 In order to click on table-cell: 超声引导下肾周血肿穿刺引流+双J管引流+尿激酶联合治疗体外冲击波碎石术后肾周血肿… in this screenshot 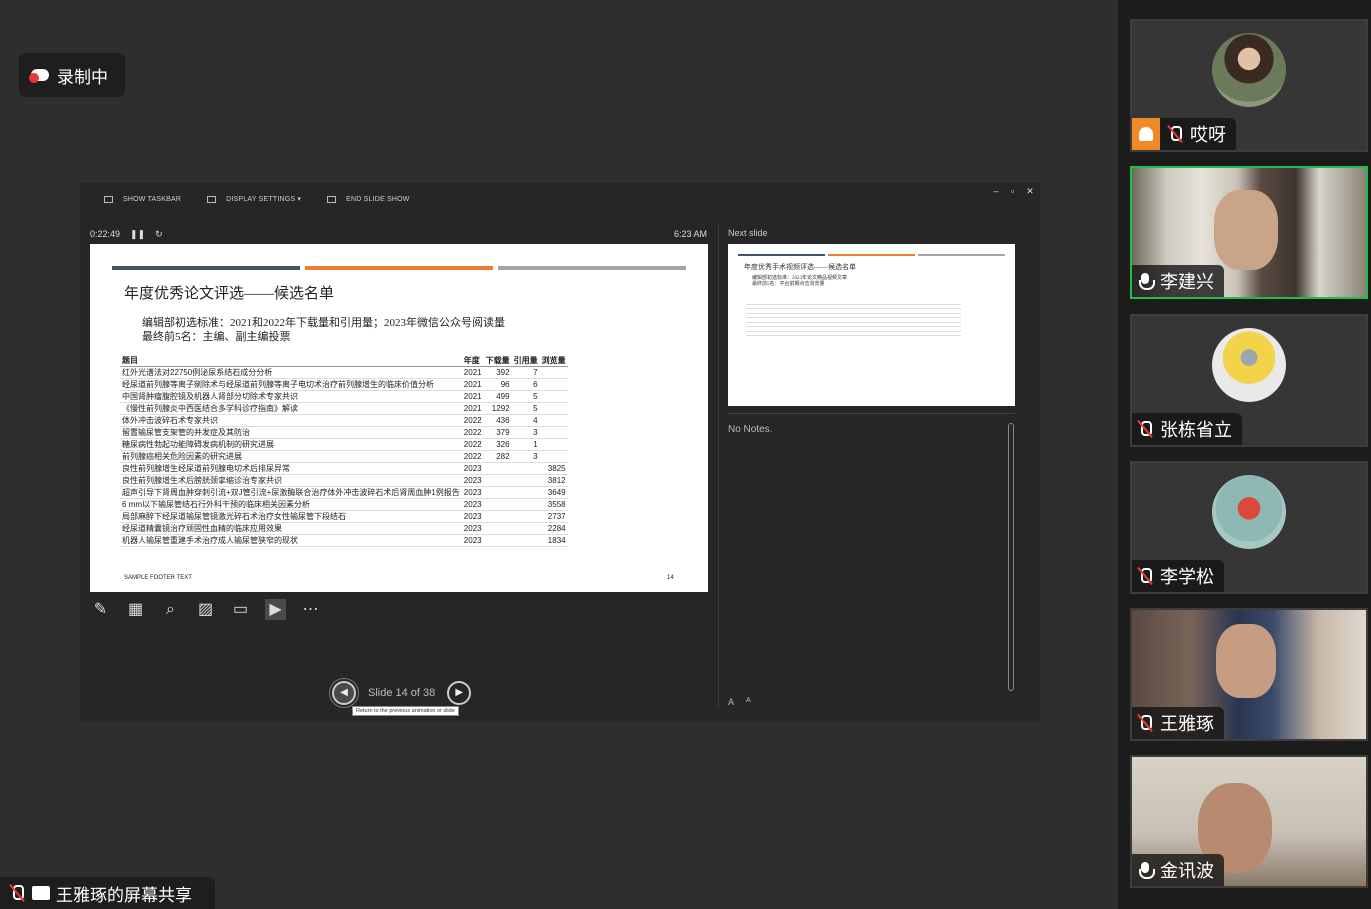, I will do `click(291, 492)`.